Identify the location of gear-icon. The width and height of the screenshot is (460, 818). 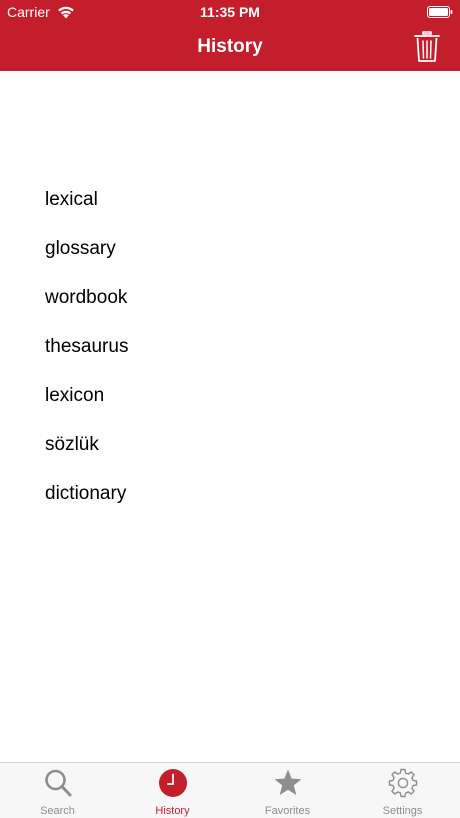
(402, 783).